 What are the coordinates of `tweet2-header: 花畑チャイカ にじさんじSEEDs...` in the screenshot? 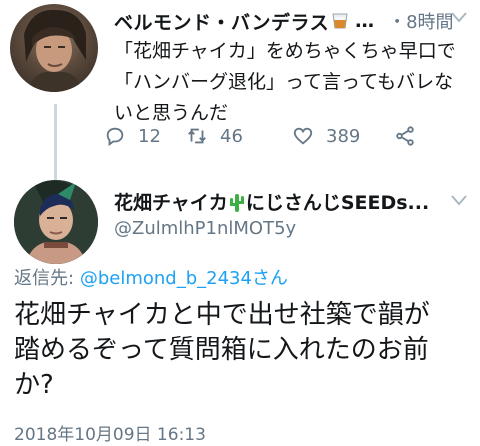 It's located at (291, 201).